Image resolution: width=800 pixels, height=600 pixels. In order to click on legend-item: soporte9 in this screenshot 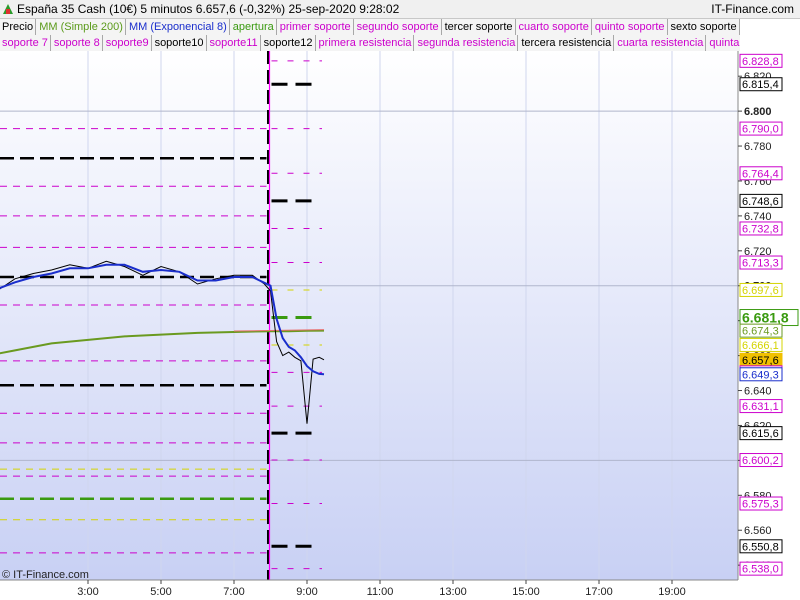, I will do `click(128, 43)`.